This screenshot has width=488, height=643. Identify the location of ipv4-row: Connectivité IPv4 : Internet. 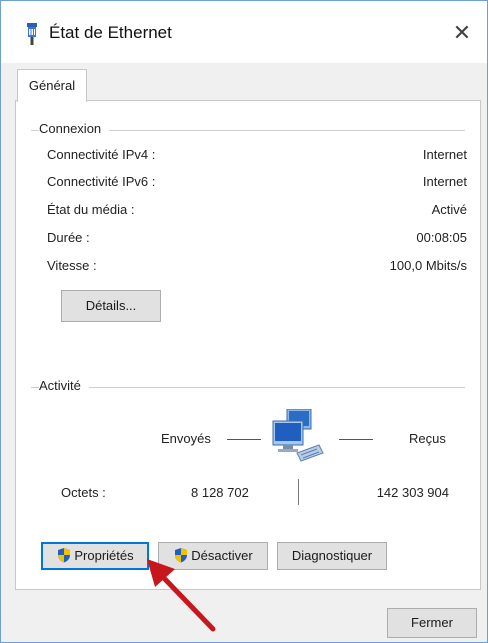
(257, 157).